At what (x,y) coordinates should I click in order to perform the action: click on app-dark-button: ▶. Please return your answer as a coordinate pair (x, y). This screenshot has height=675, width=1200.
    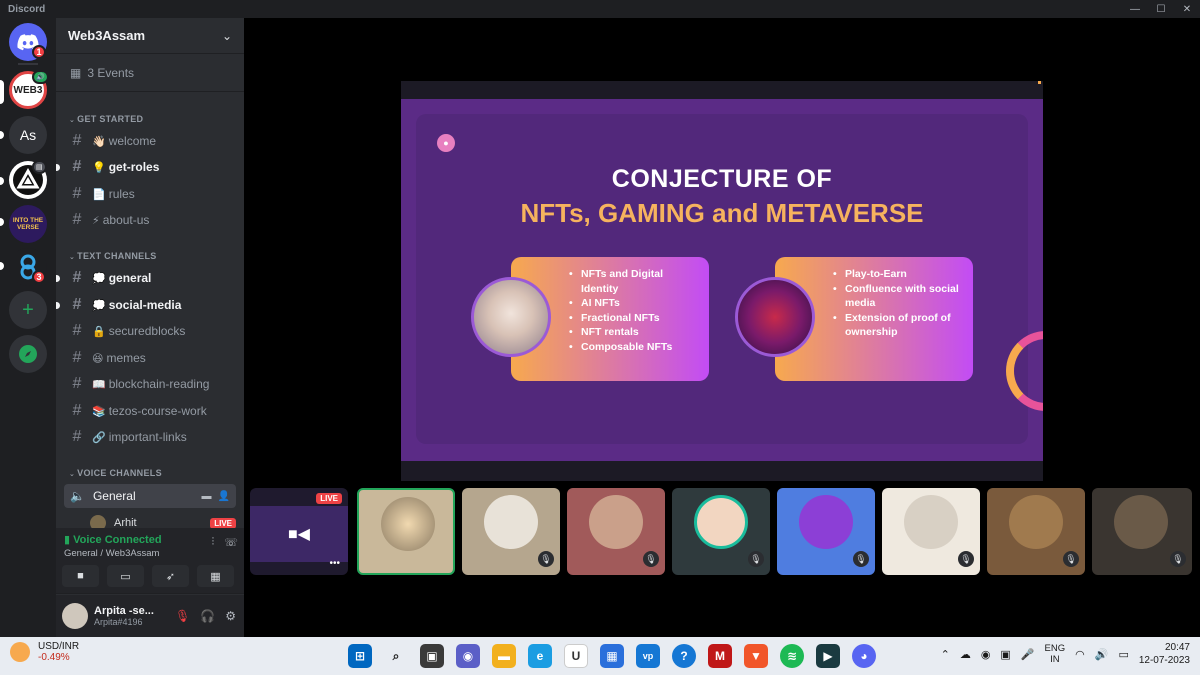
    Looking at the image, I should click on (828, 656).